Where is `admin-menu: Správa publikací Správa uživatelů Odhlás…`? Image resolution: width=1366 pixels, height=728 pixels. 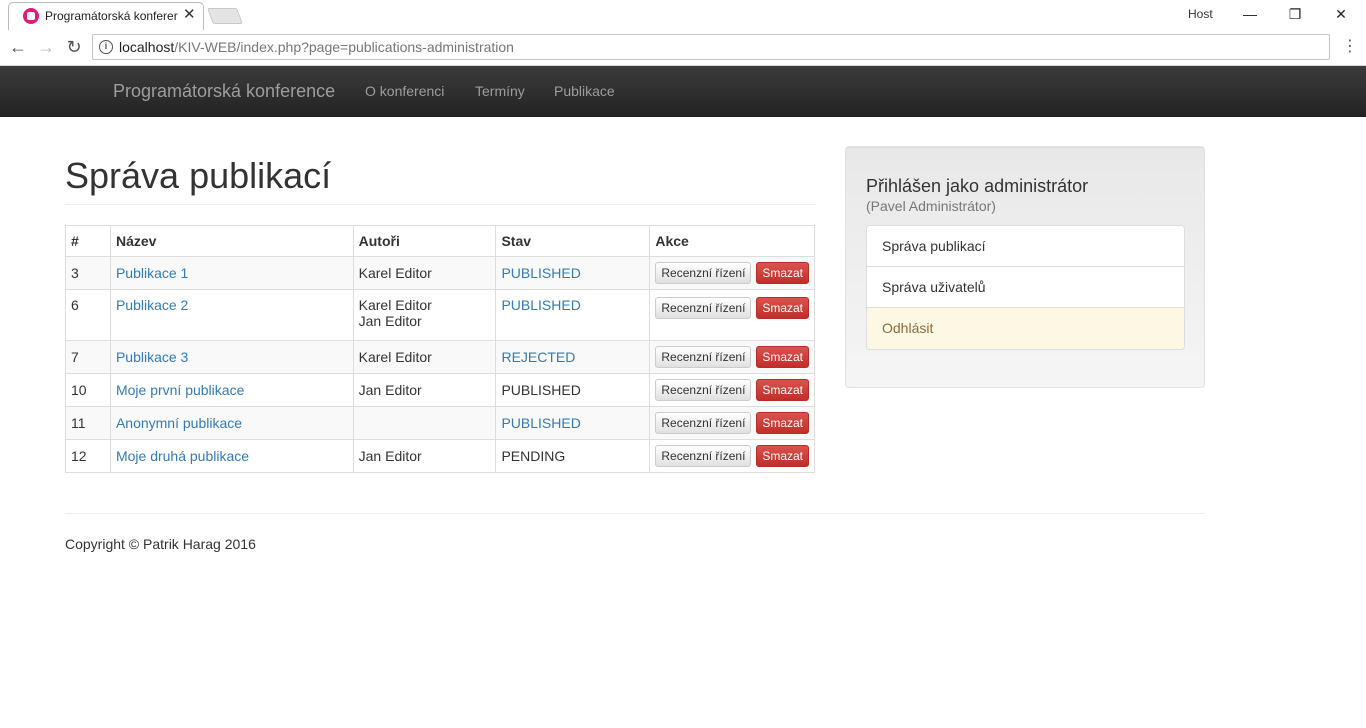
admin-menu: Správa publikací Správa uživatelů Odhlás… is located at coordinates (1025, 287).